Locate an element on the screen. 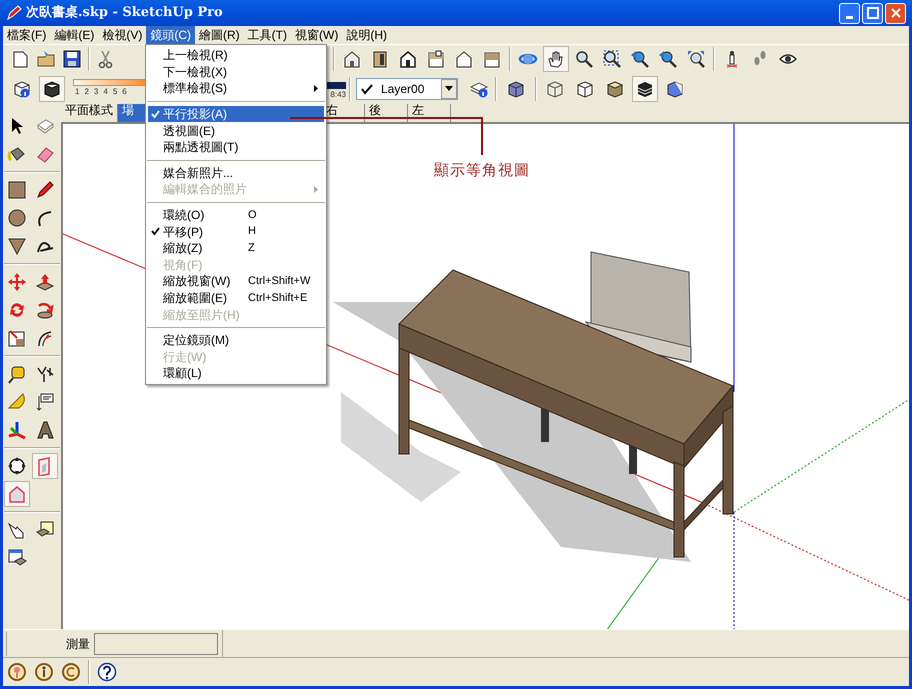 This screenshot has height=689, width=912. menu-option: 環顧(L) is located at coordinates (236, 373).